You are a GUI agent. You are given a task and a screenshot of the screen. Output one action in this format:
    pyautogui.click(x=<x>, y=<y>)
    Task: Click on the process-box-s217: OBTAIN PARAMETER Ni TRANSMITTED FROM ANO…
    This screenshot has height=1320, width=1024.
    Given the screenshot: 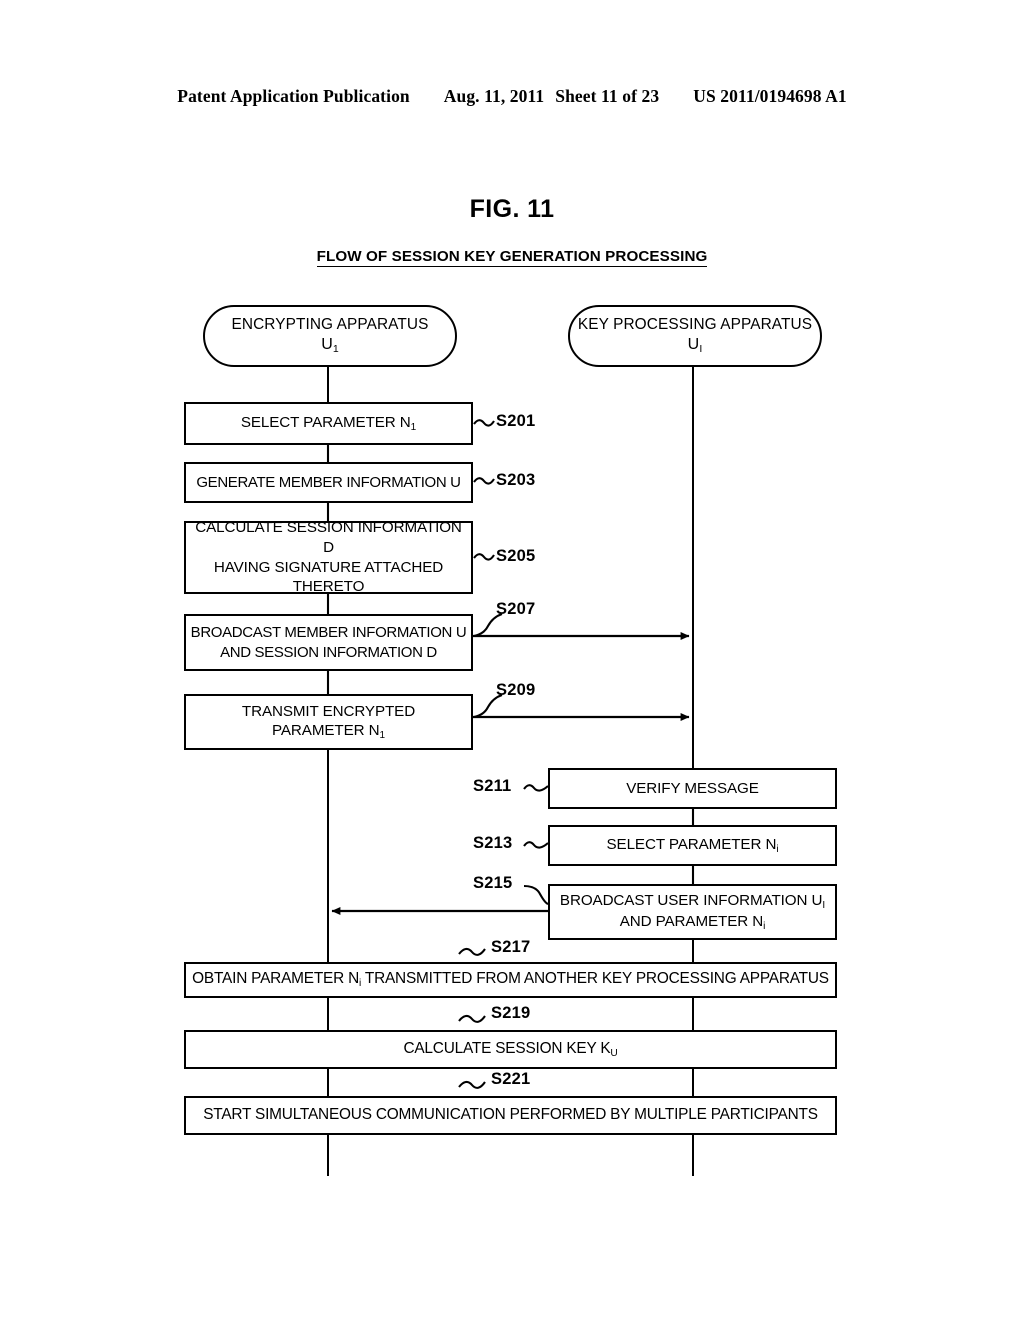 What is the action you would take?
    pyautogui.click(x=510, y=980)
    